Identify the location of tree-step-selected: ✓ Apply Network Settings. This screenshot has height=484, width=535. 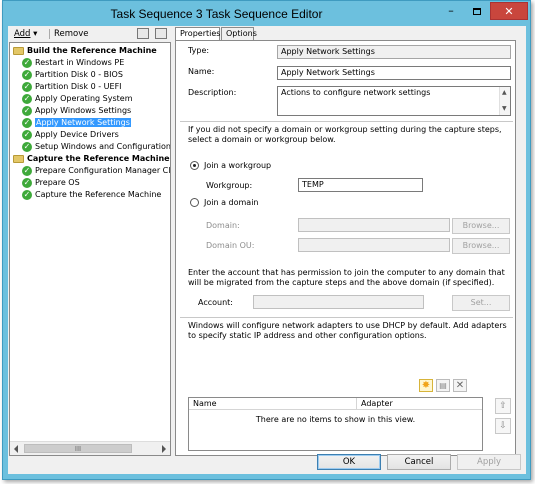
(76, 123).